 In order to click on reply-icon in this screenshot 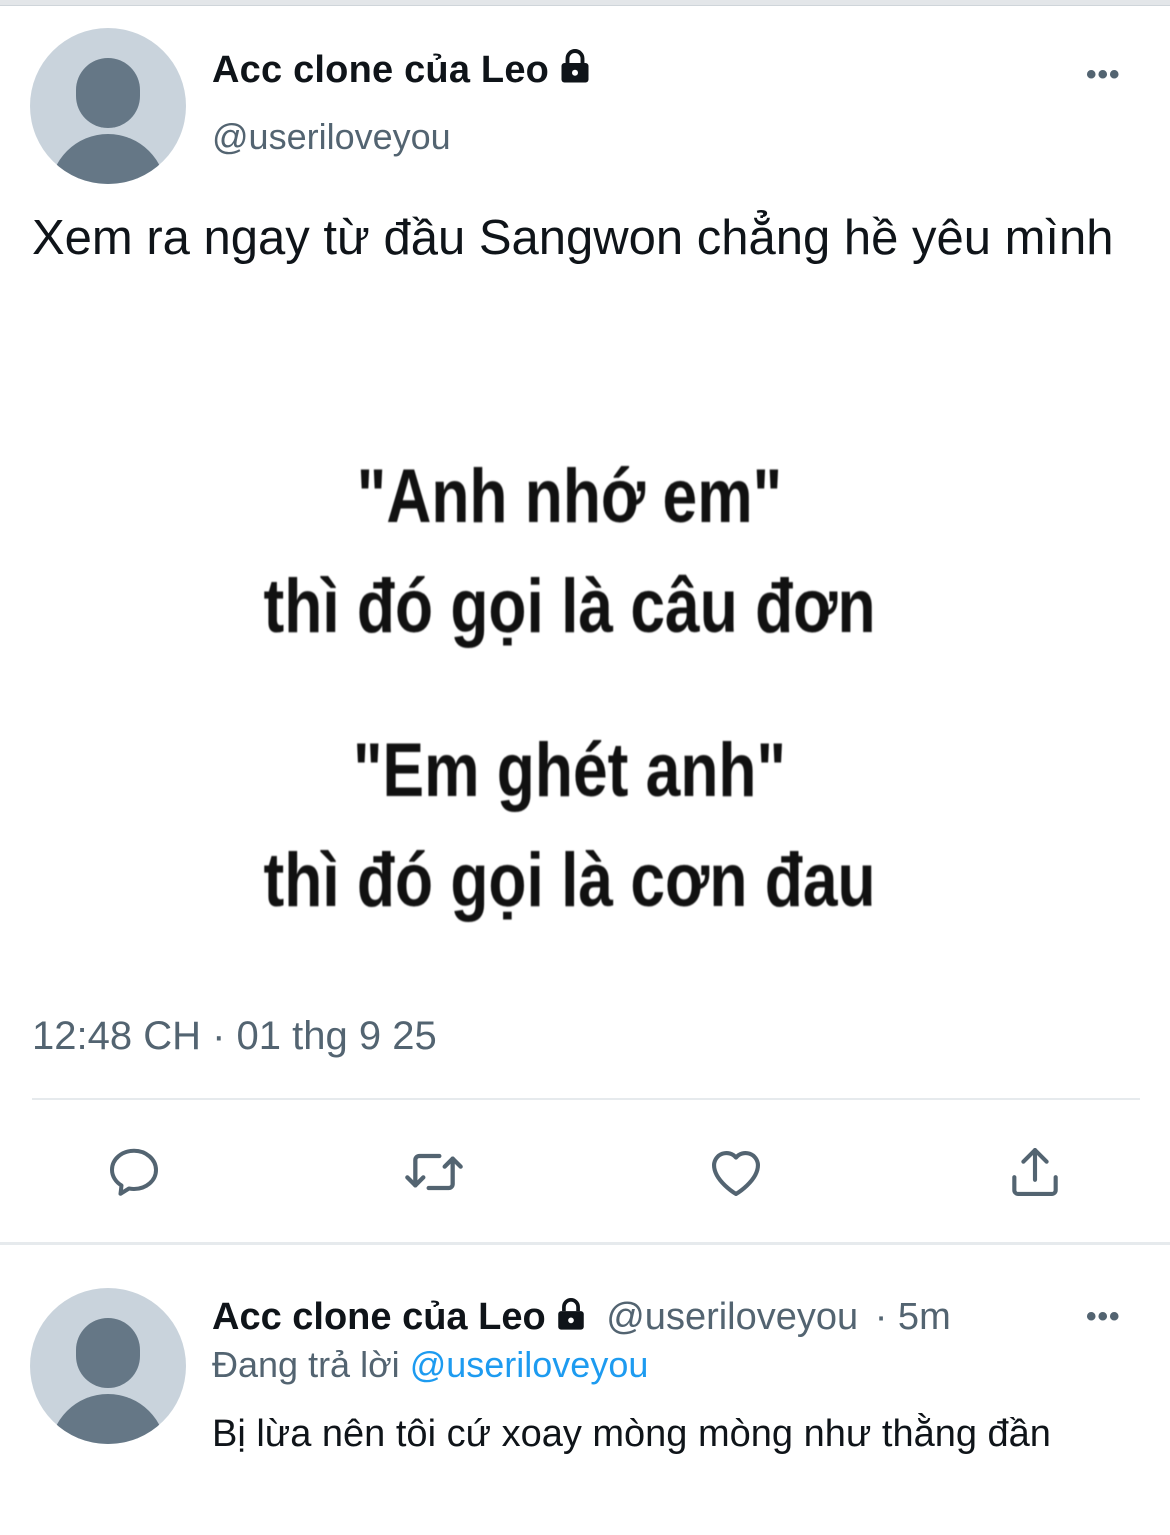, I will do `click(134, 1172)`.